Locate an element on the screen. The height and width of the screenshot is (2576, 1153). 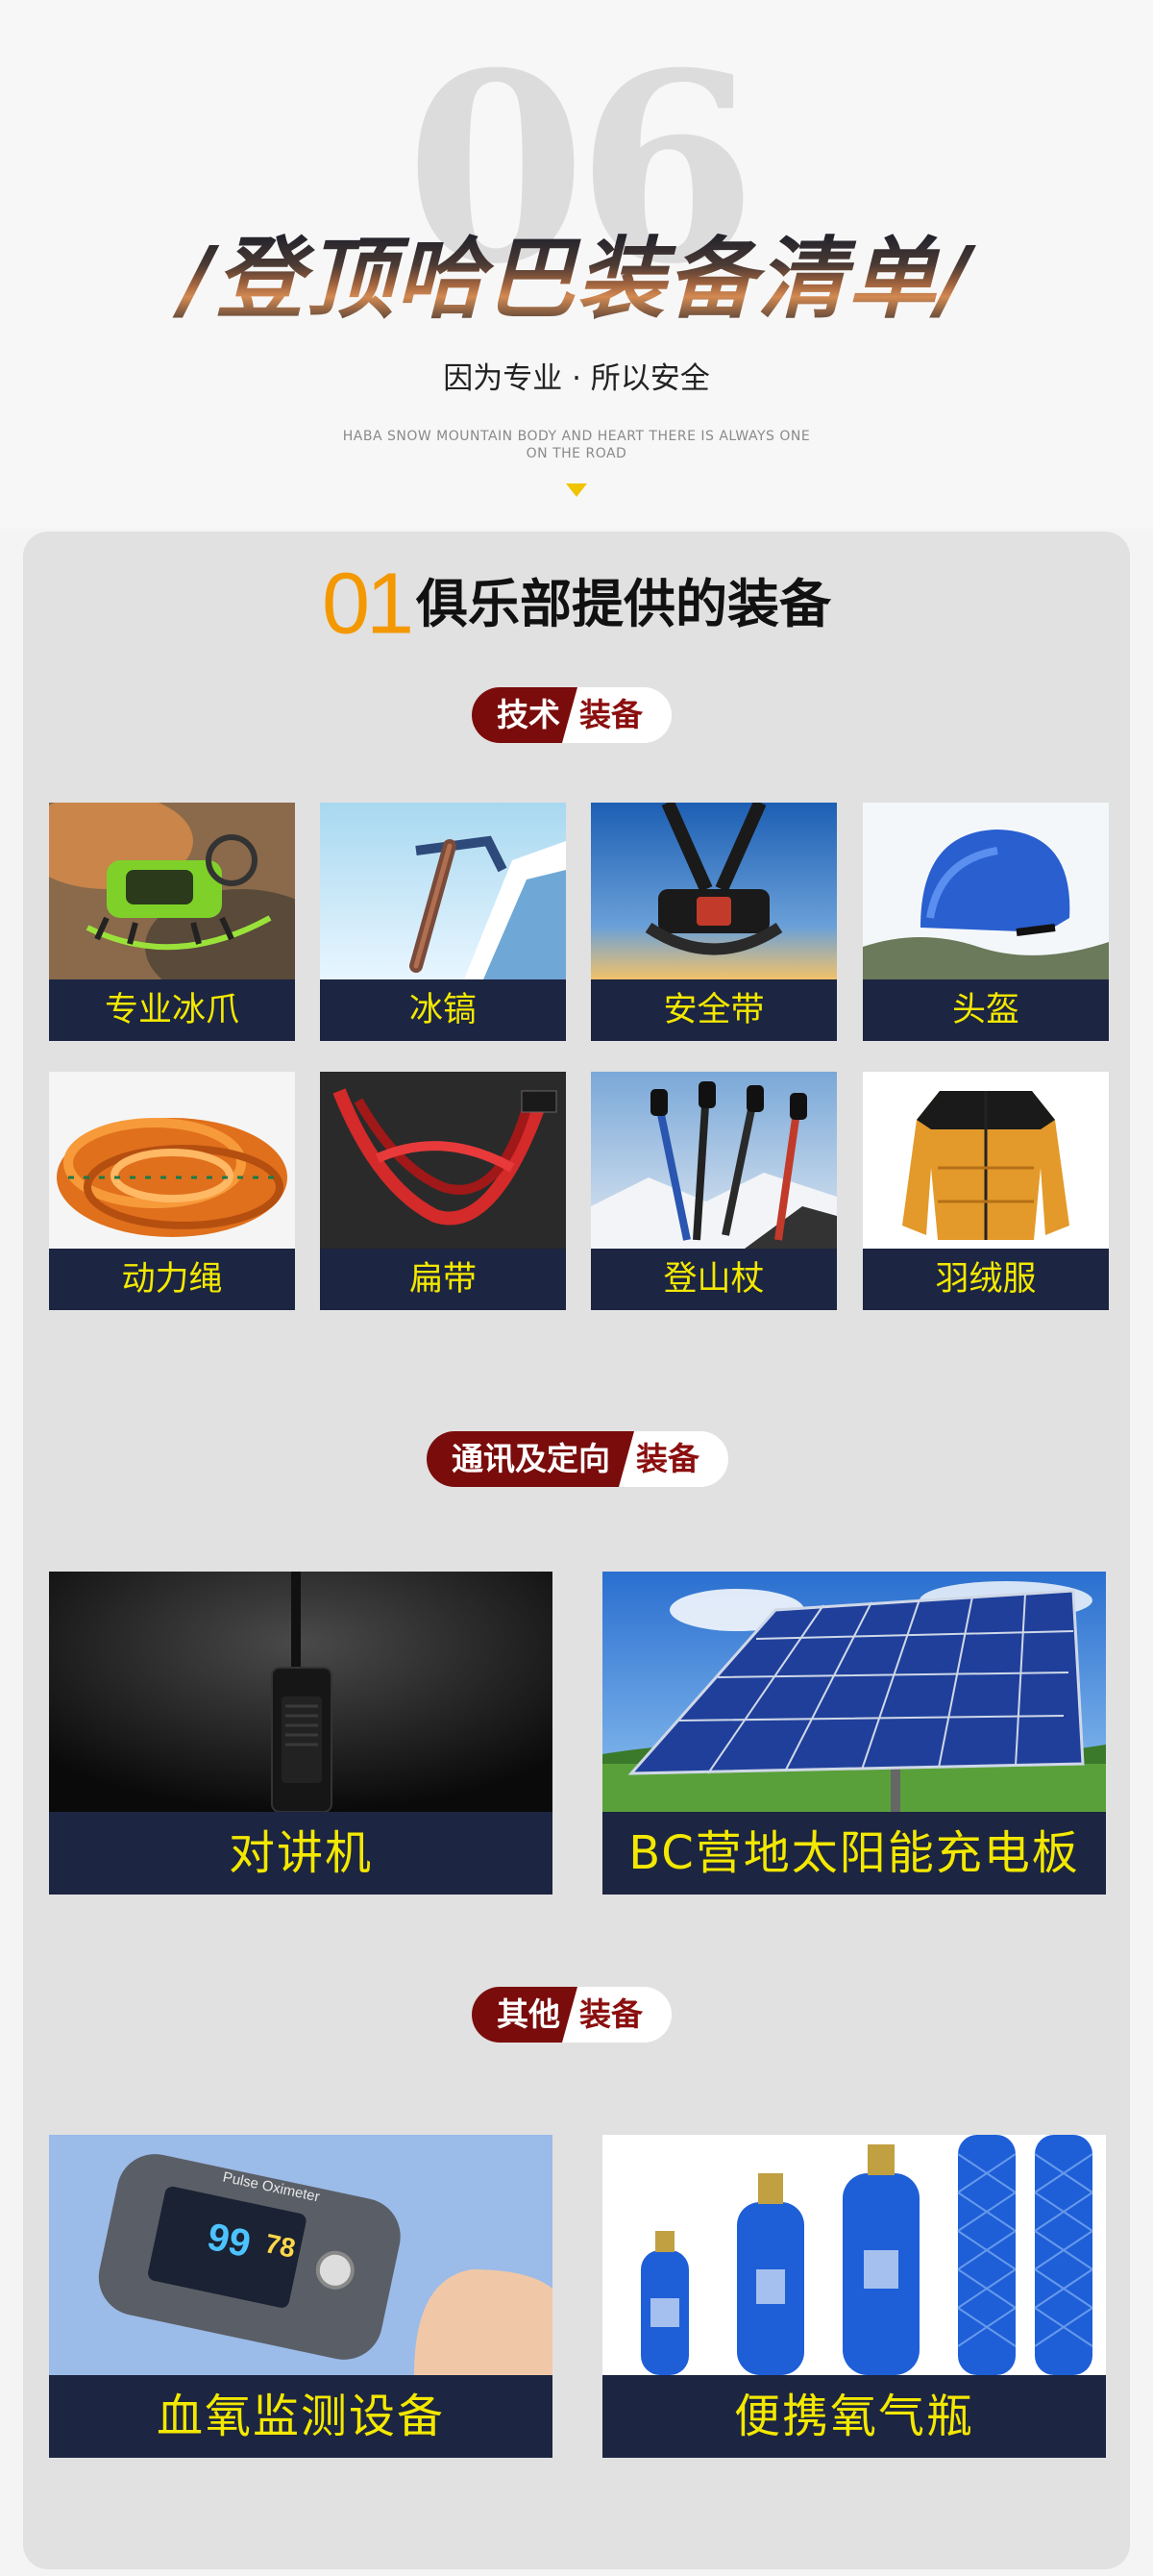
item-card-walkie-talkie: 对讲机 is located at coordinates (300, 1733).